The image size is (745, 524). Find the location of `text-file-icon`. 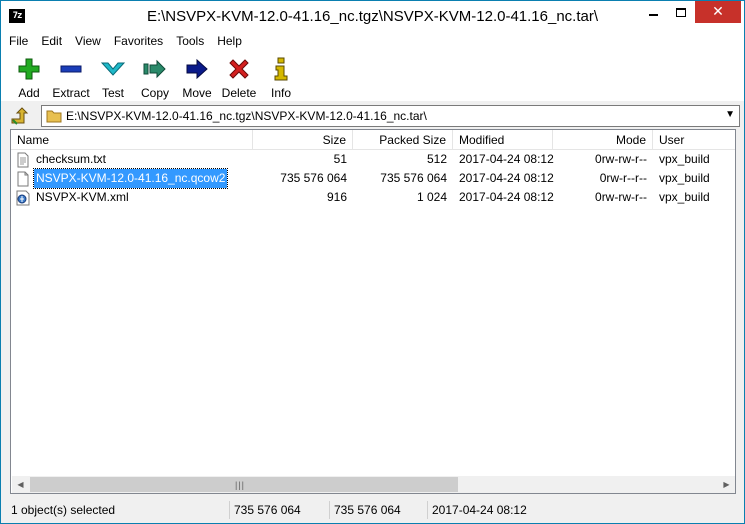

text-file-icon is located at coordinates (23, 159).